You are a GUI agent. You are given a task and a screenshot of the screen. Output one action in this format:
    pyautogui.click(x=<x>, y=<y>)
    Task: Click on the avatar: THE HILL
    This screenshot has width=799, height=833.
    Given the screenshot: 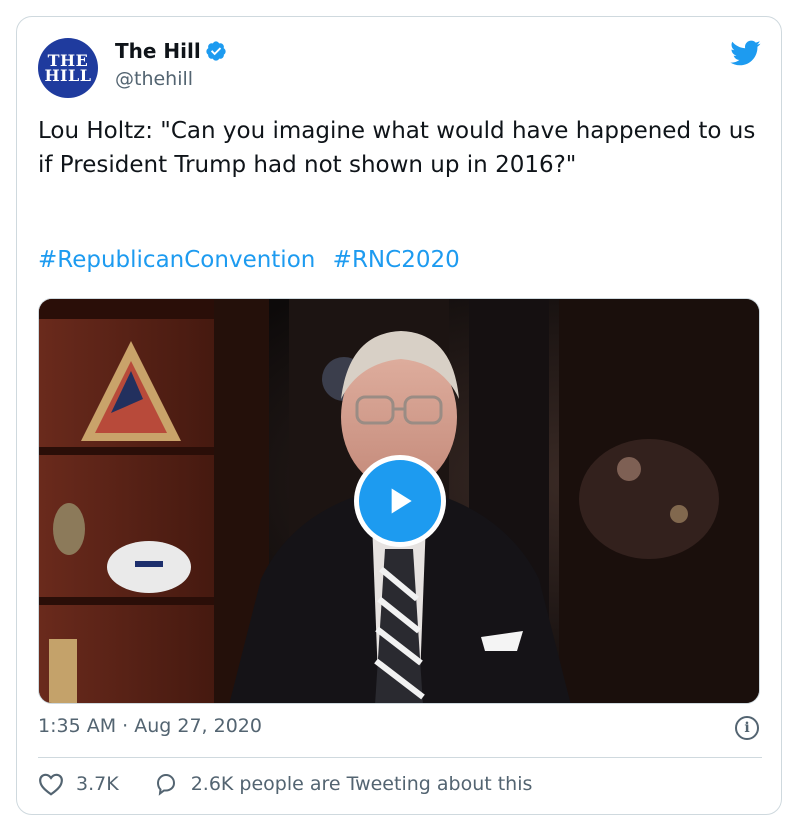 What is the action you would take?
    pyautogui.click(x=68, y=68)
    